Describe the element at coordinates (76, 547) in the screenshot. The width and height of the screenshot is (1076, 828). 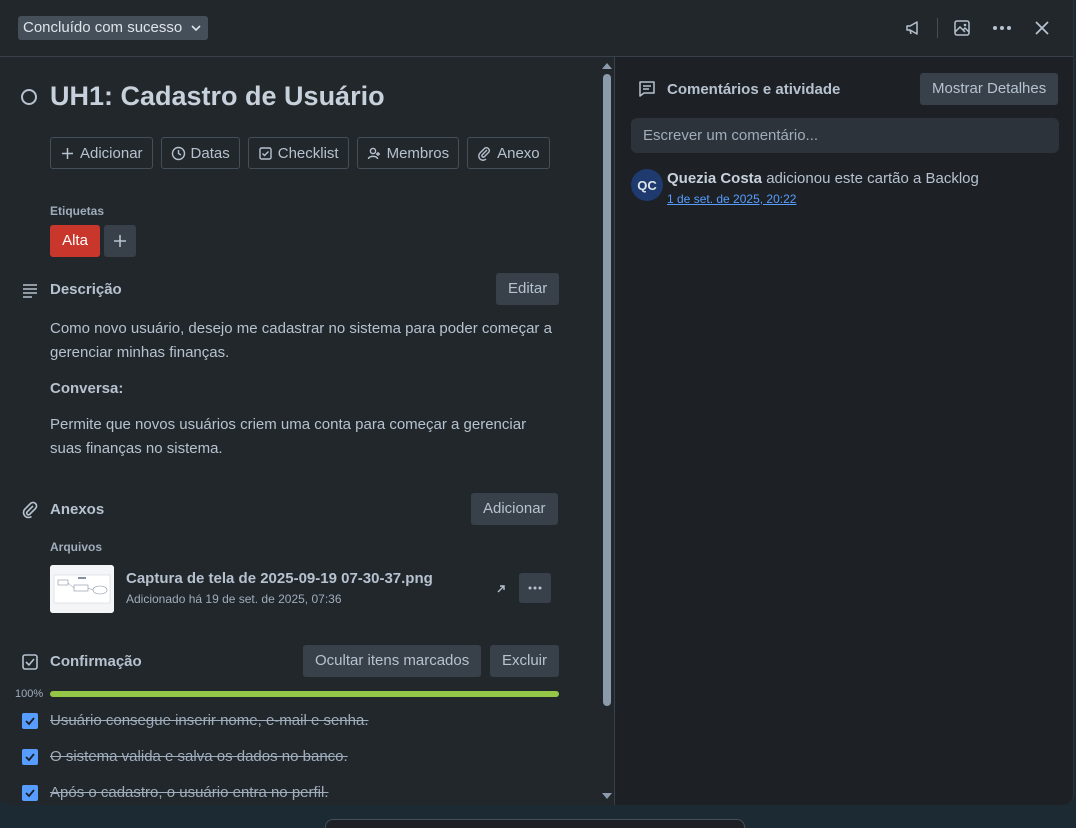
I see `files-heading: Arquivos` at that location.